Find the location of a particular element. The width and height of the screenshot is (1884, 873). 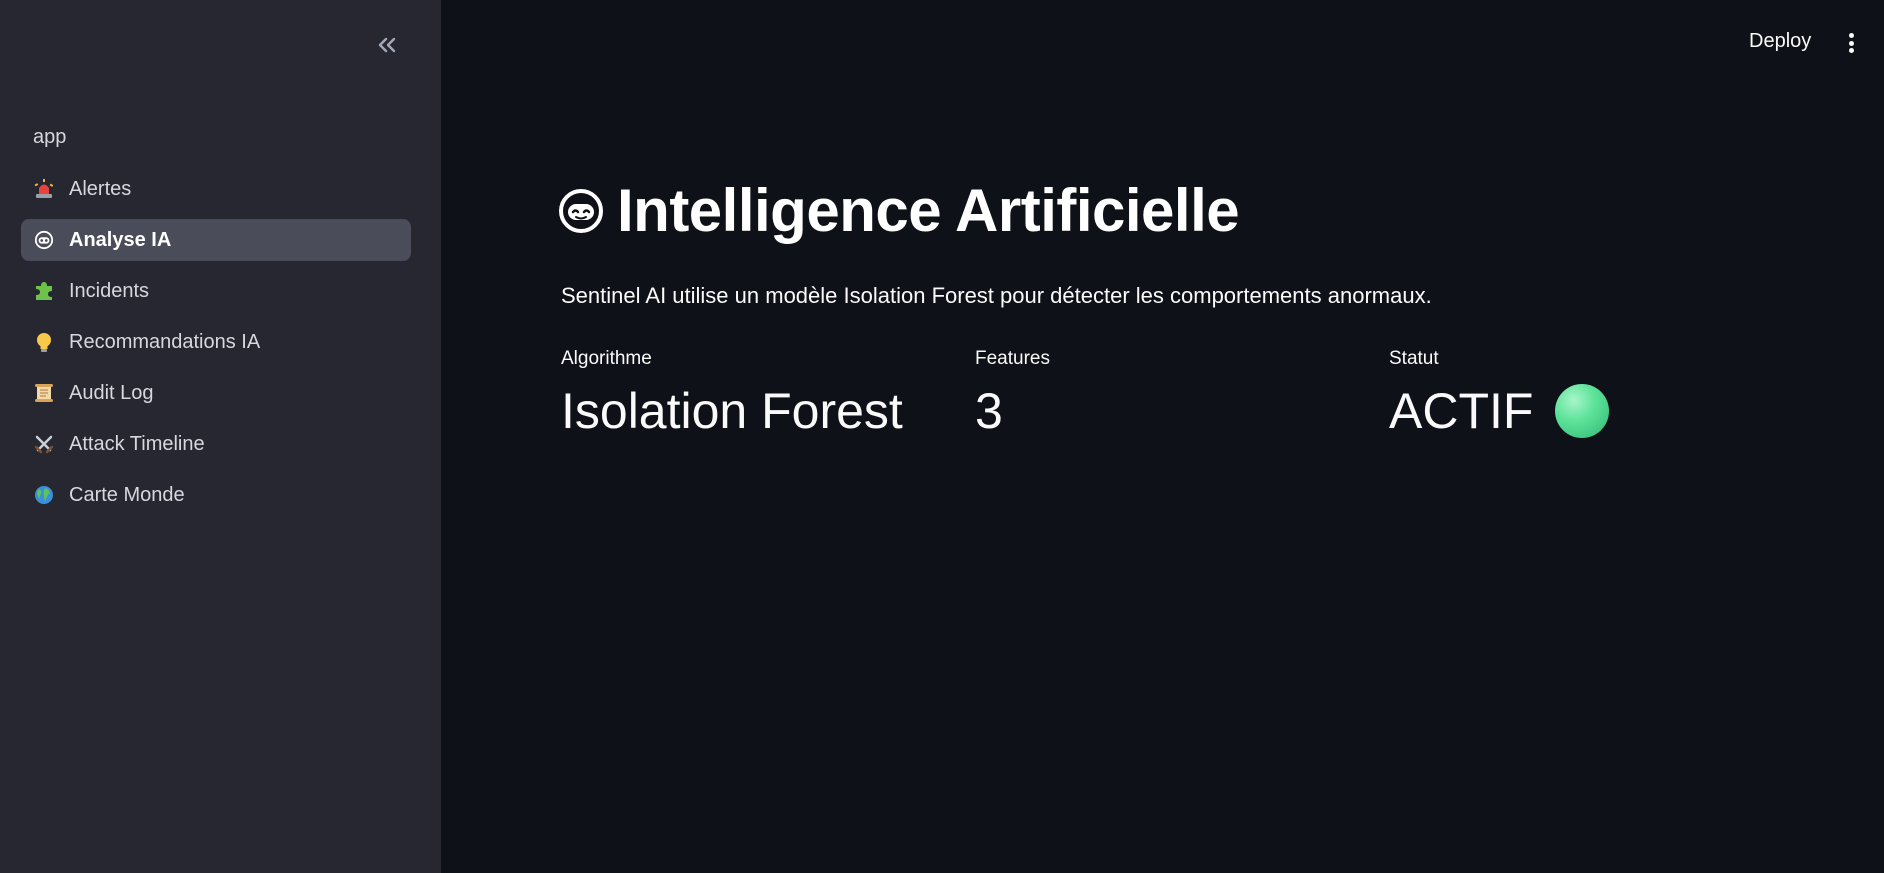

page-title-text: Intelligence Artificielle is located at coordinates (928, 210).